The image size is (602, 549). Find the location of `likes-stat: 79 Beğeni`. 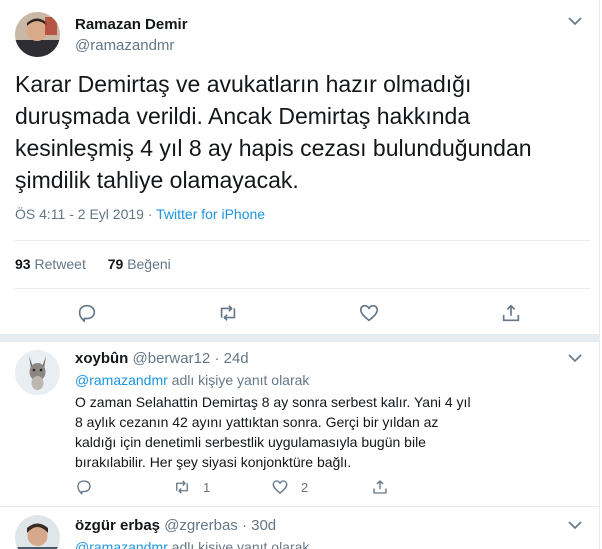

likes-stat: 79 Beğeni is located at coordinates (139, 264).